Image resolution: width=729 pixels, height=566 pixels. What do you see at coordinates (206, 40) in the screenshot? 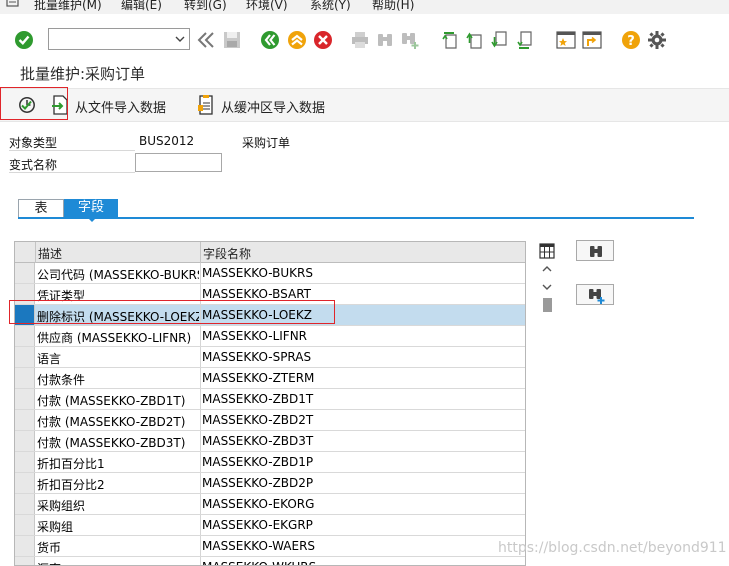
I see `double-chevron-left-icon` at bounding box center [206, 40].